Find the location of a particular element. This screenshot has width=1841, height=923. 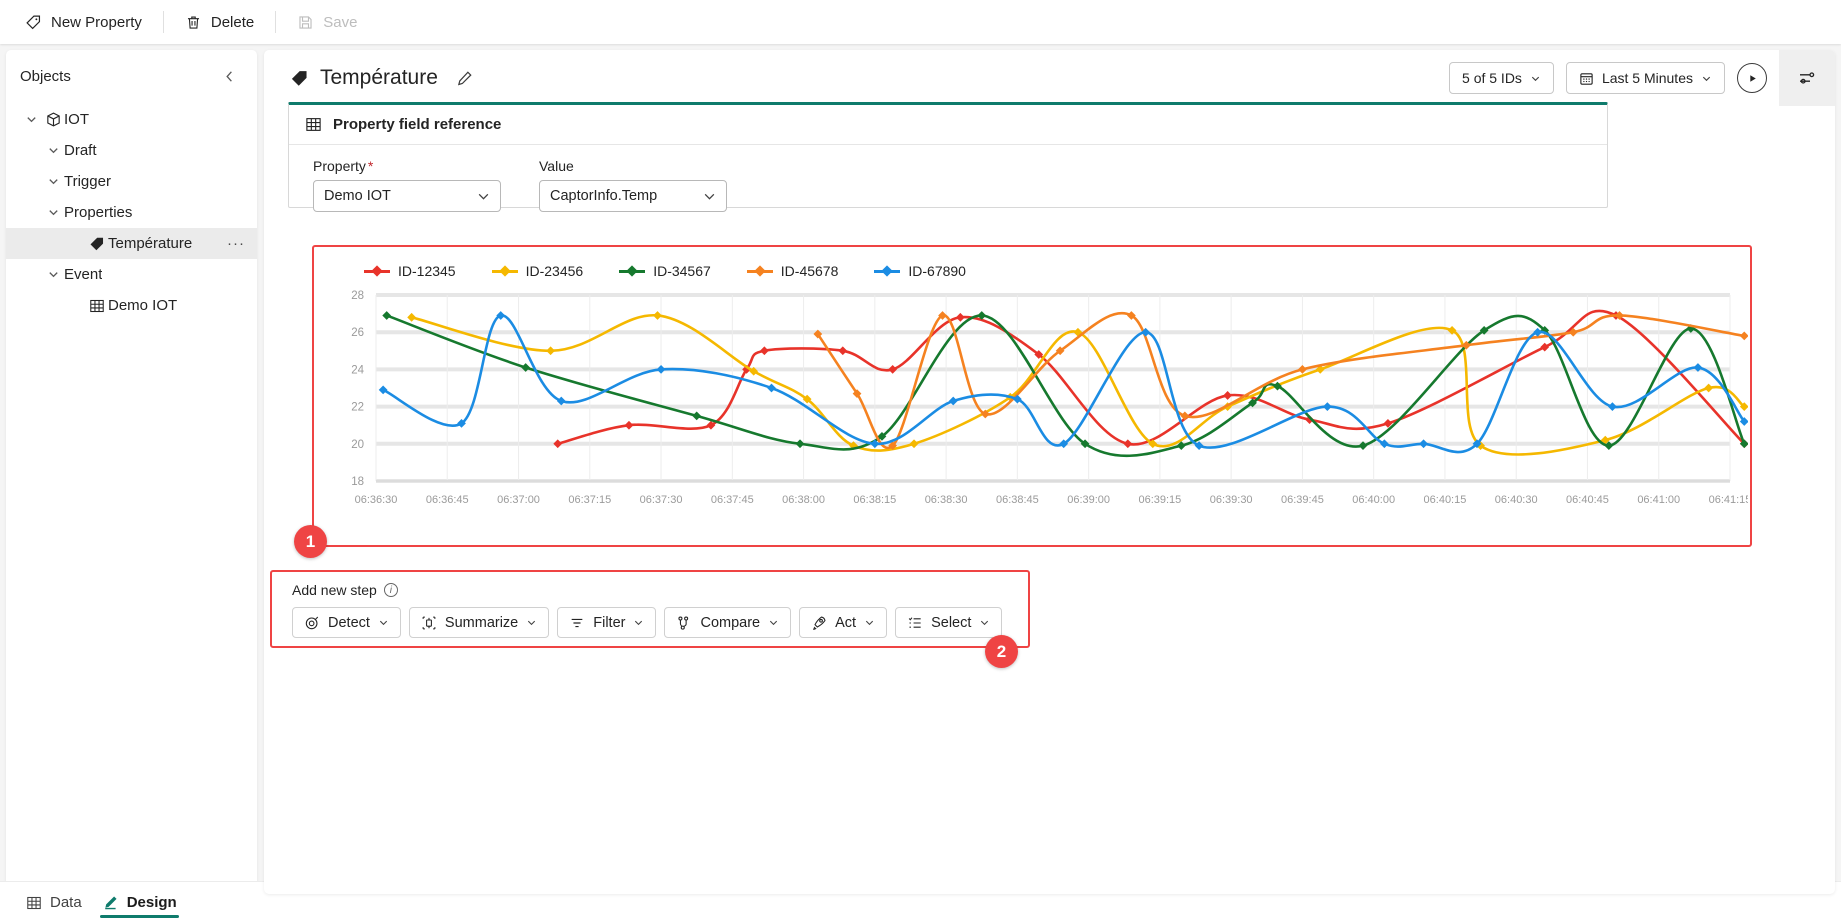

tab-data: Data is located at coordinates (54, 902).